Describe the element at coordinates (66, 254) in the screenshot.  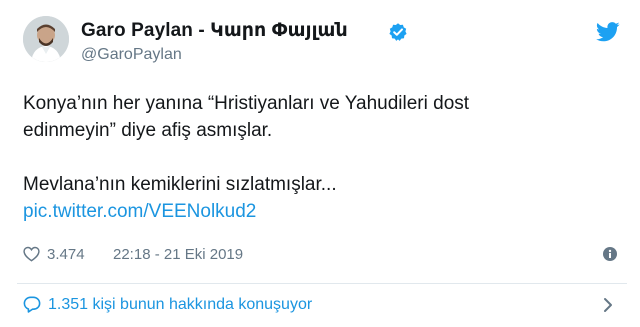
I see `like-count: 3.474` at that location.